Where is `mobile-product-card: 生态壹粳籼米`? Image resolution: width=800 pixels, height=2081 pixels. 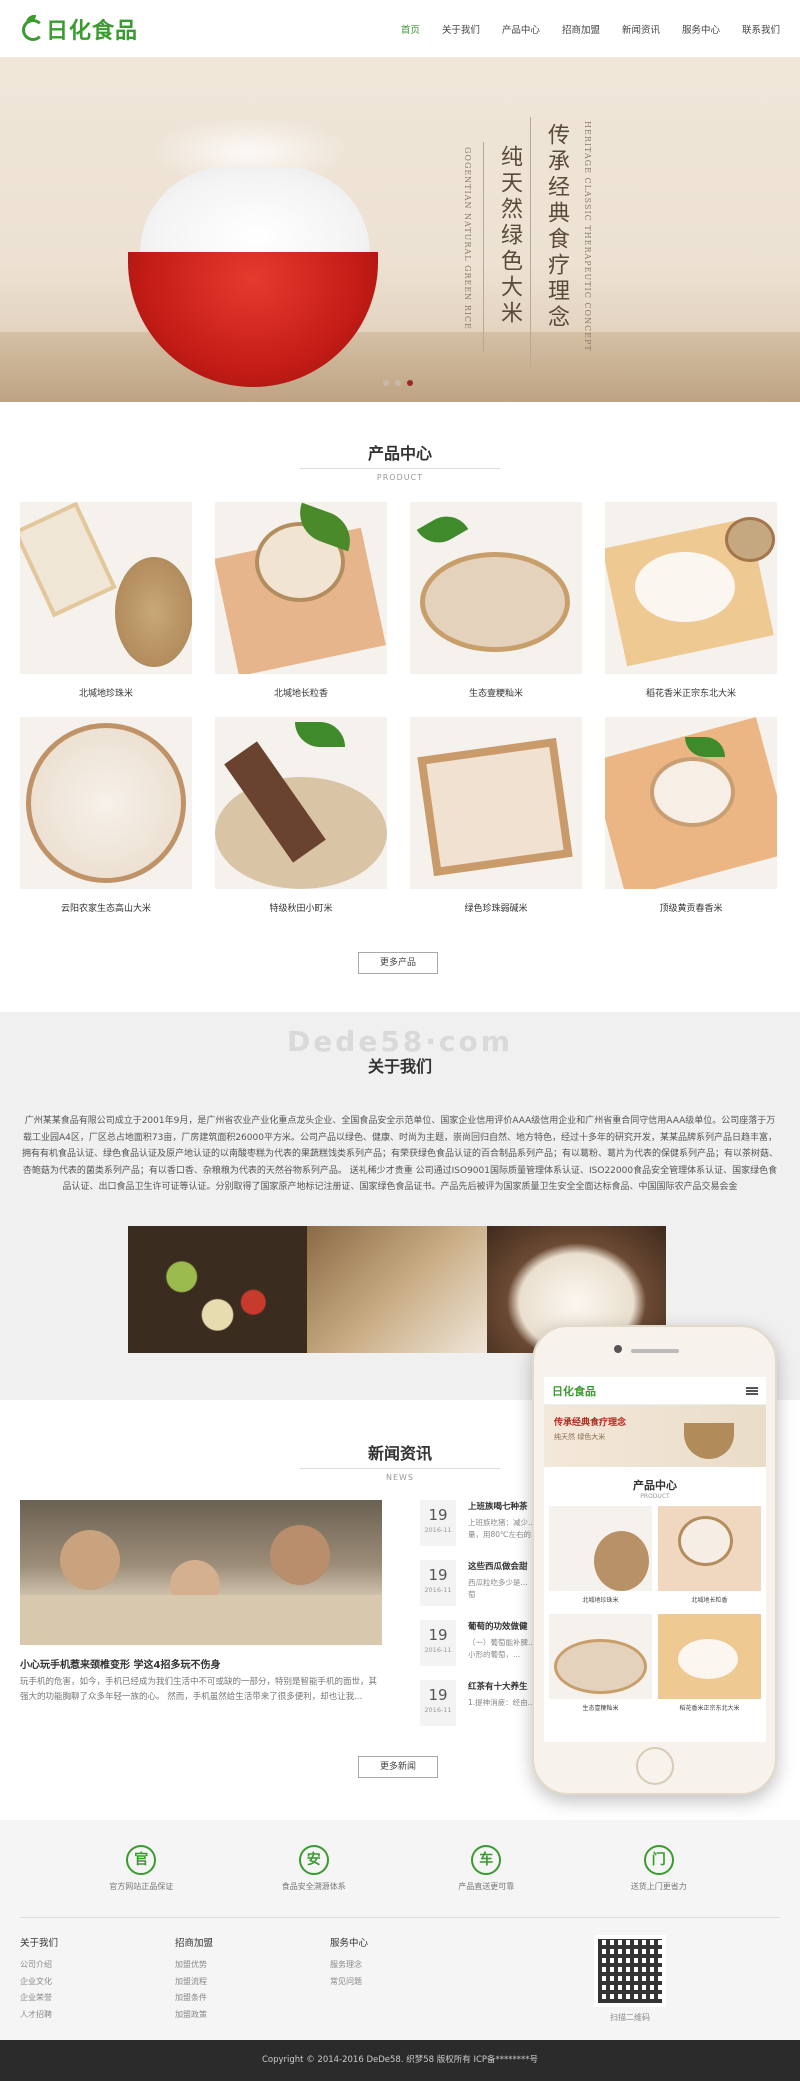
mobile-product-card: 生态壹粳籼米 is located at coordinates (600, 1665).